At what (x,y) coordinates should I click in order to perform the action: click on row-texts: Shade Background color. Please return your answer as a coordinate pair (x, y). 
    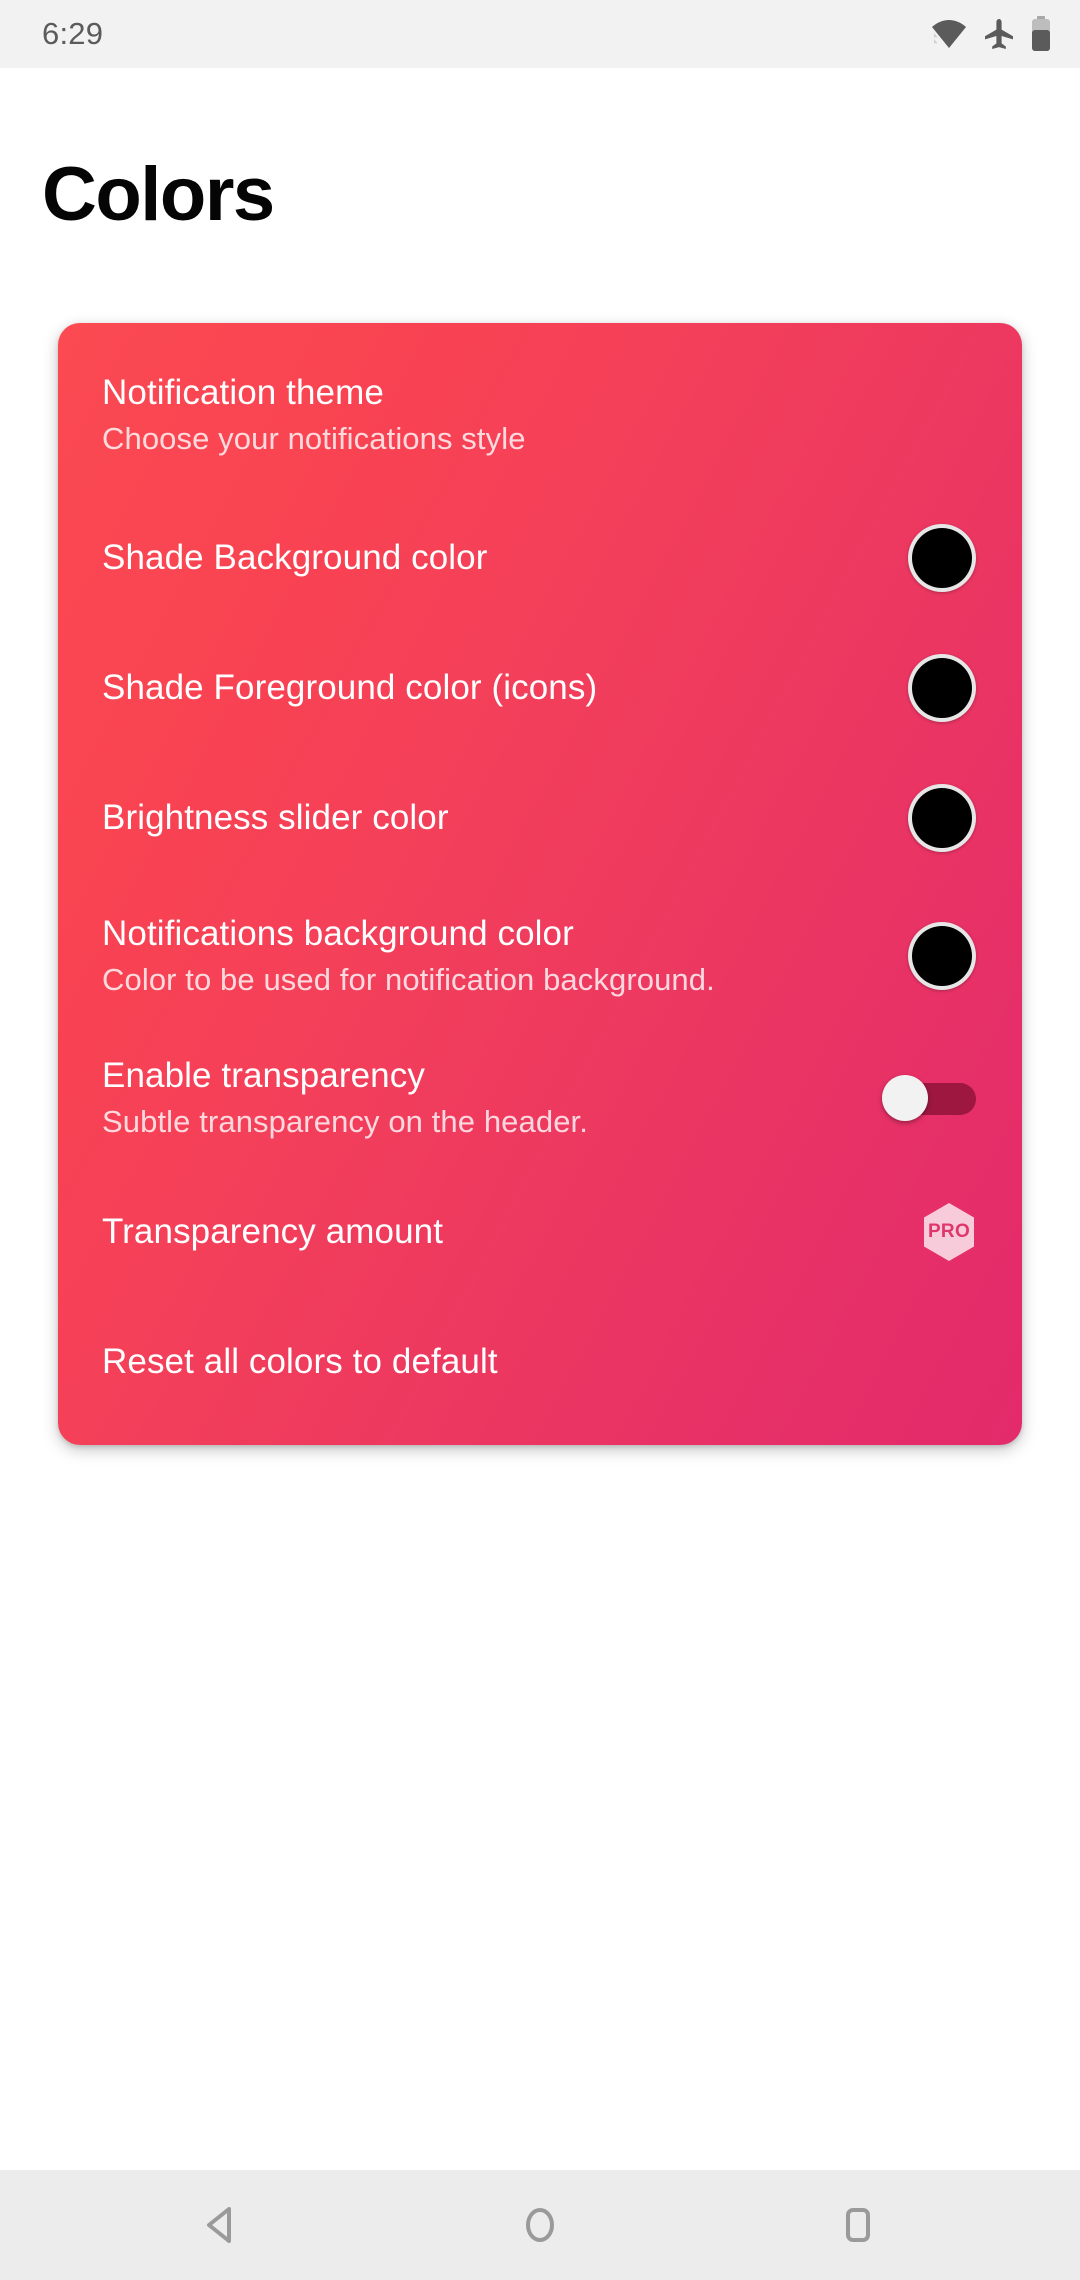
    Looking at the image, I should click on (295, 558).